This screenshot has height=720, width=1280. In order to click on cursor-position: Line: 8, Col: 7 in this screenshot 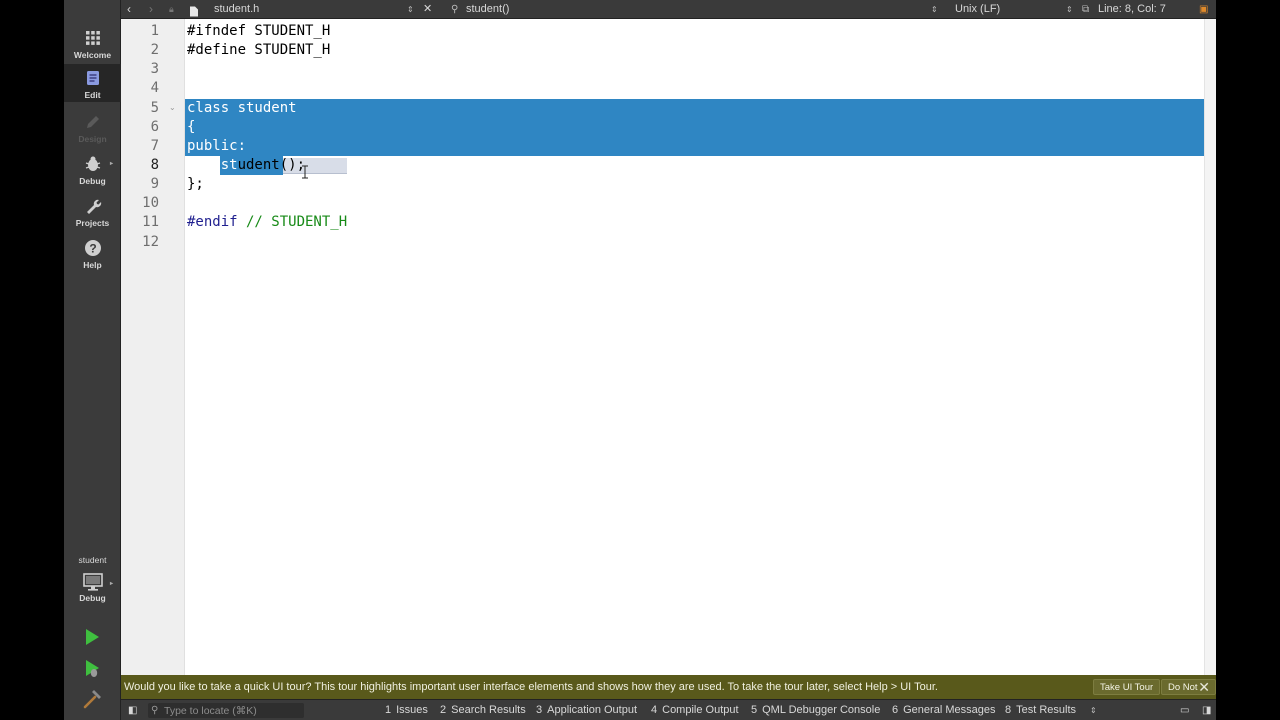, I will do `click(1132, 9)`.